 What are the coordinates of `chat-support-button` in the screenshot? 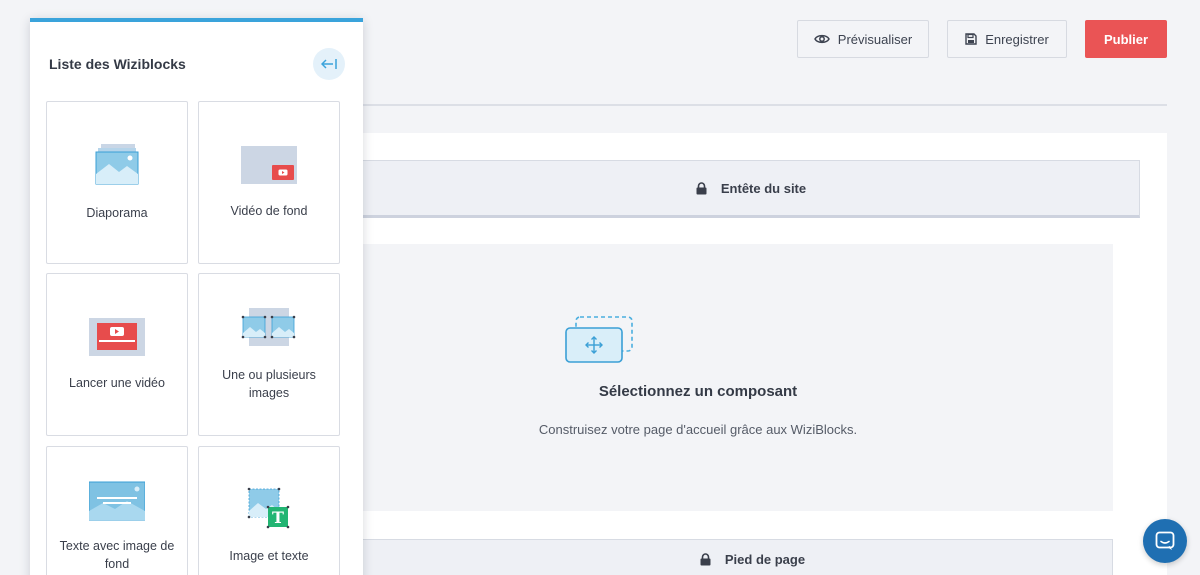 It's located at (1165, 541).